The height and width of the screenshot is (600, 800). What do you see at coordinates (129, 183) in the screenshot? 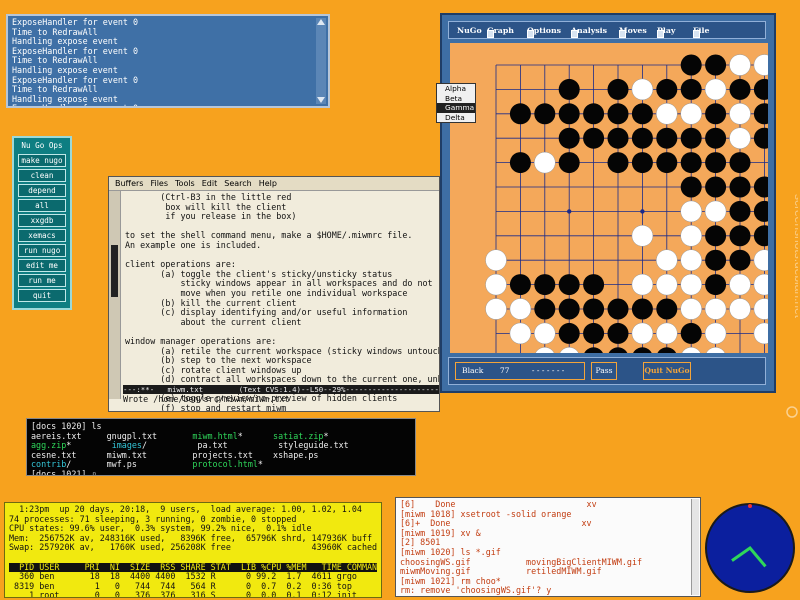
I see `menu-buffers: Buffers` at bounding box center [129, 183].